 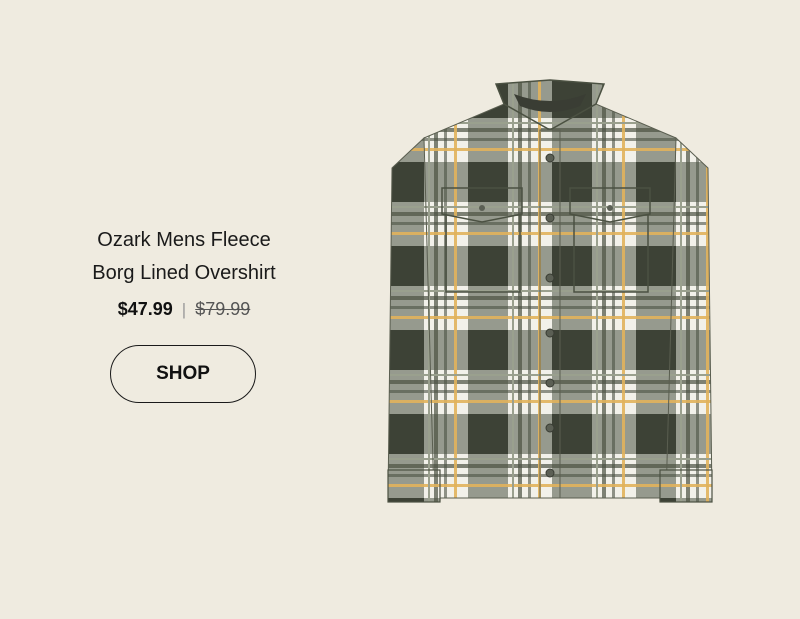 I want to click on shop-button: SHOP, so click(x=183, y=374).